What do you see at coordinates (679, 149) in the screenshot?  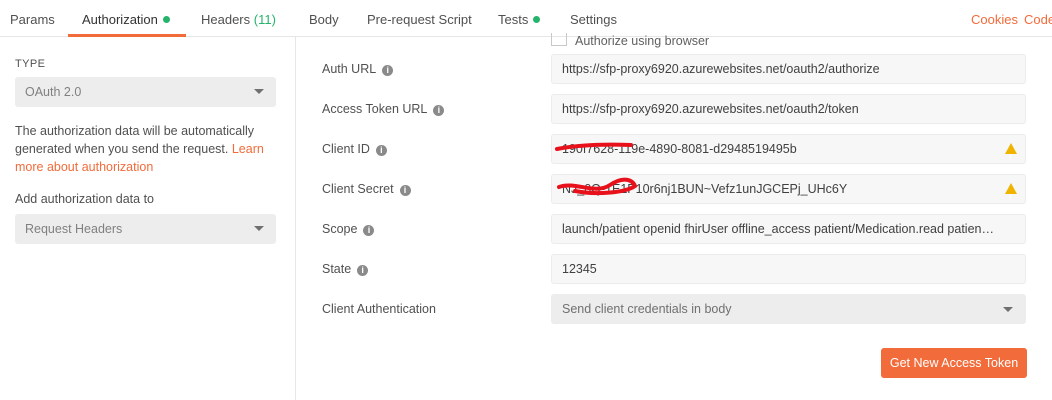 I see `client-id-value: 190f7628-119e-4890-8081-d2948519495b` at bounding box center [679, 149].